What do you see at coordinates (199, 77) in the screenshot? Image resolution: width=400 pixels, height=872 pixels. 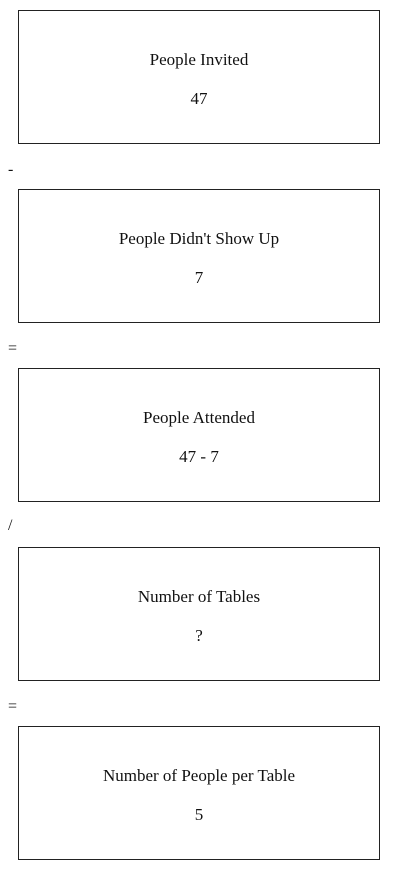 I see `box-people-invited: People Invited 47` at bounding box center [199, 77].